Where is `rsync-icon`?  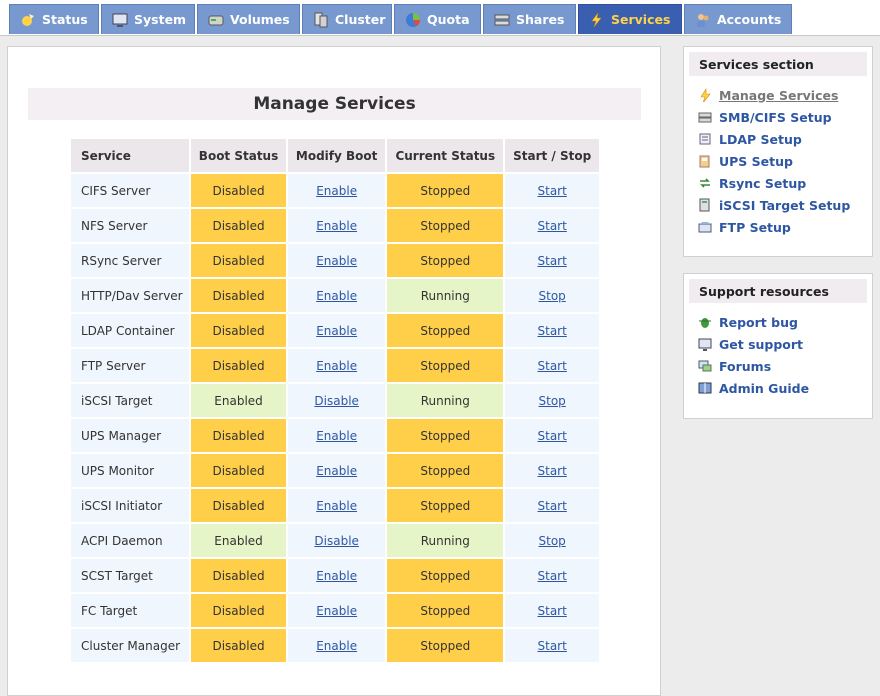 rsync-icon is located at coordinates (705, 183).